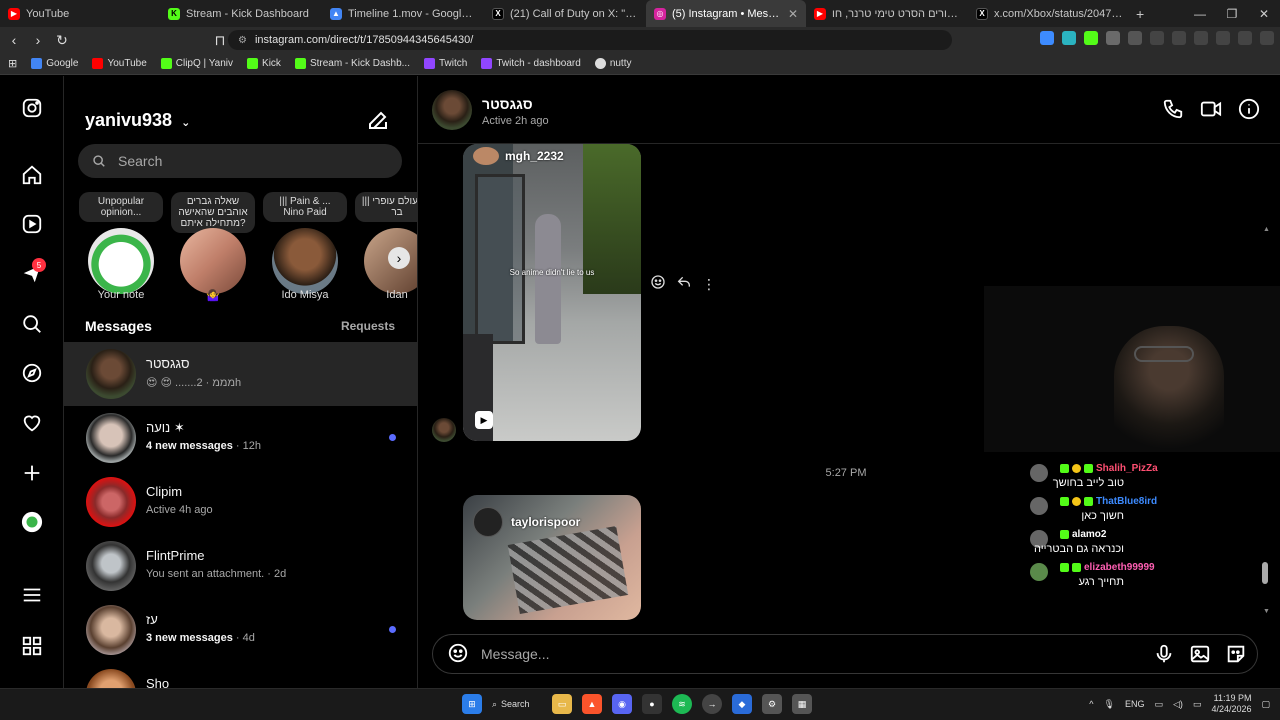  I want to click on phone-call-icon, so click(1173, 111).